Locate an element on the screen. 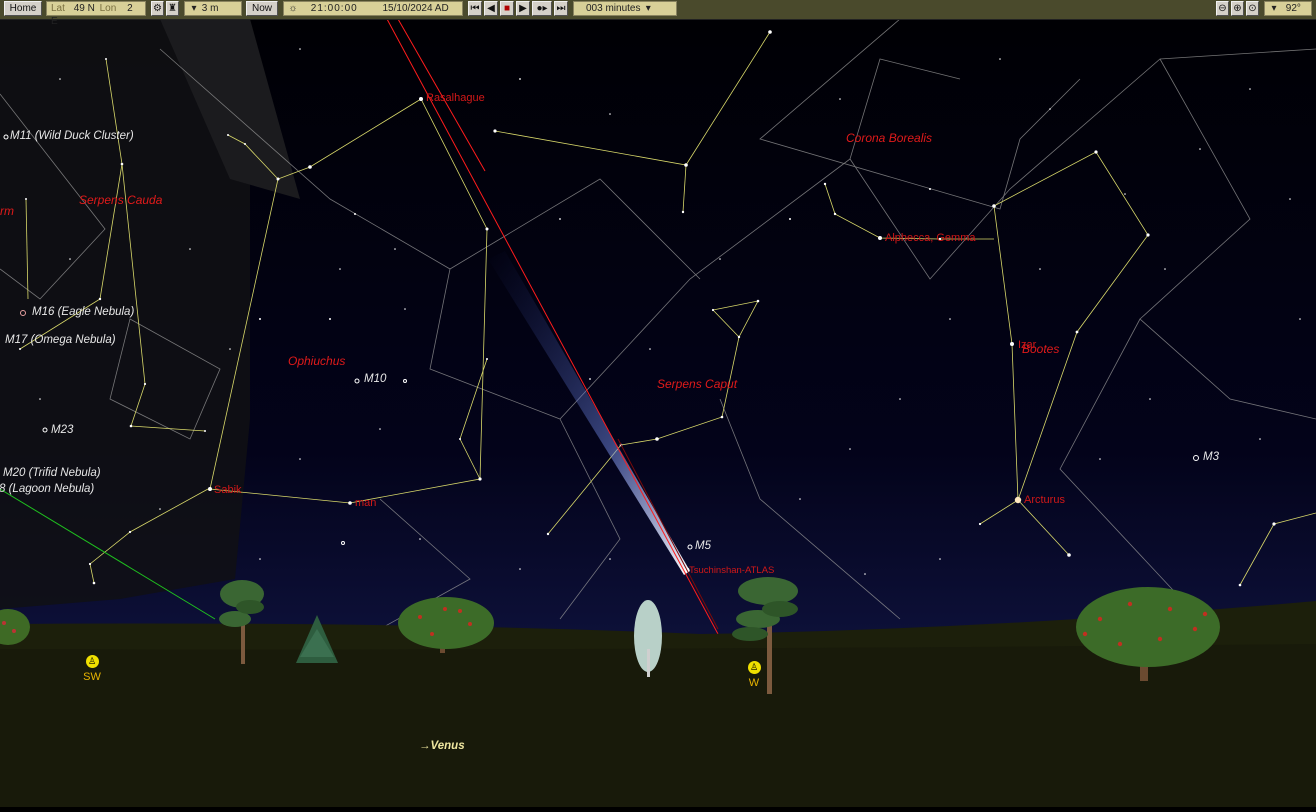 This screenshot has width=1316, height=812. arrow-icon: → is located at coordinates (425, 746).